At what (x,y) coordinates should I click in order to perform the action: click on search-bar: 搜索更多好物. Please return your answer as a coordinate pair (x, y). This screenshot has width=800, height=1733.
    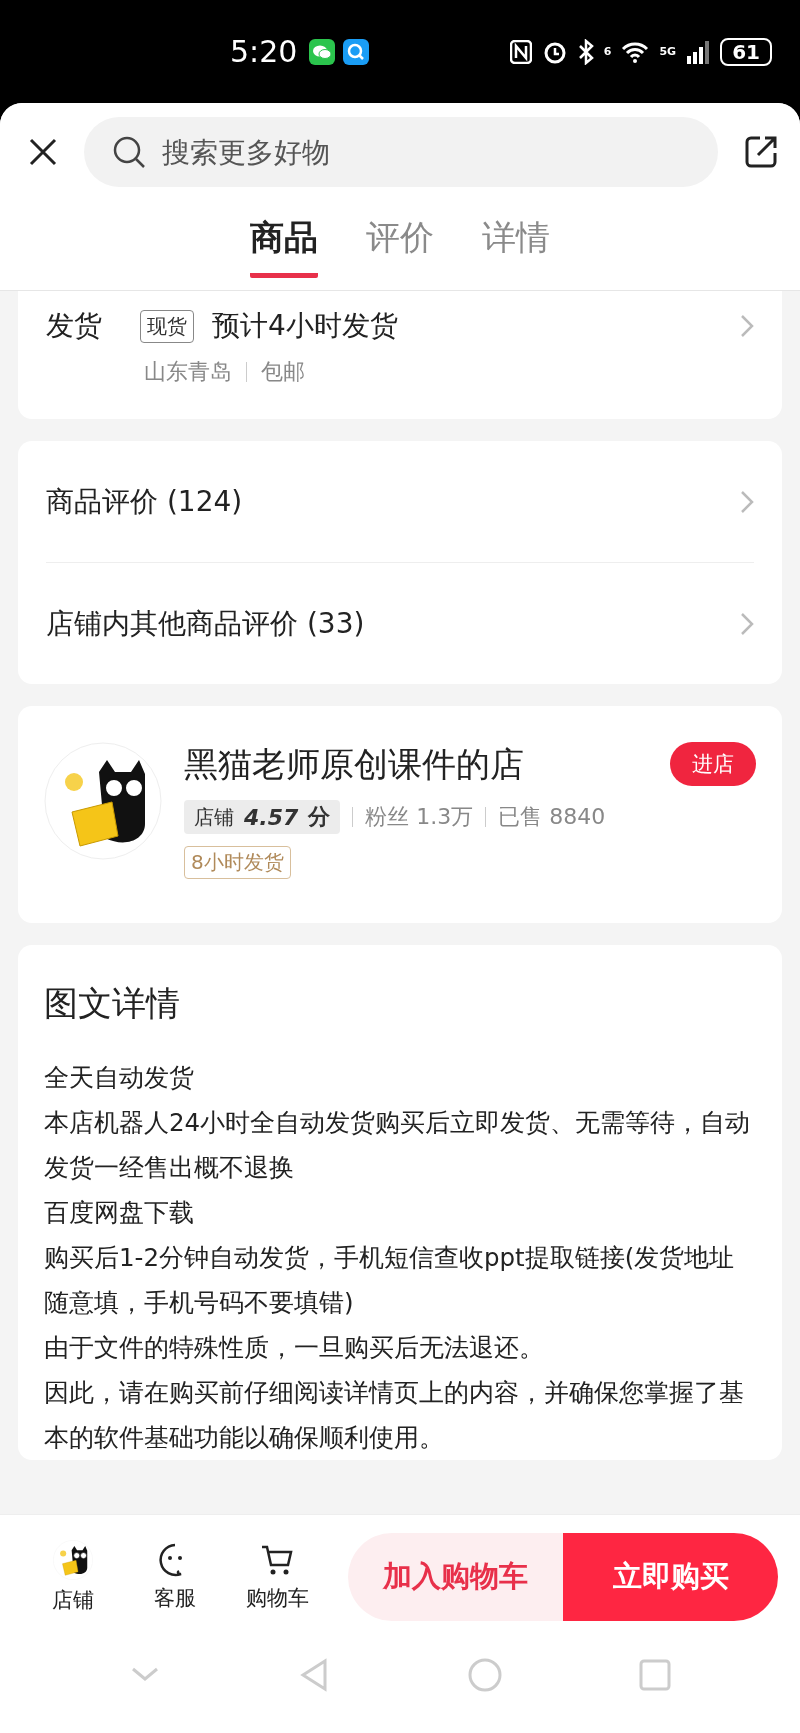
    Looking at the image, I should click on (401, 152).